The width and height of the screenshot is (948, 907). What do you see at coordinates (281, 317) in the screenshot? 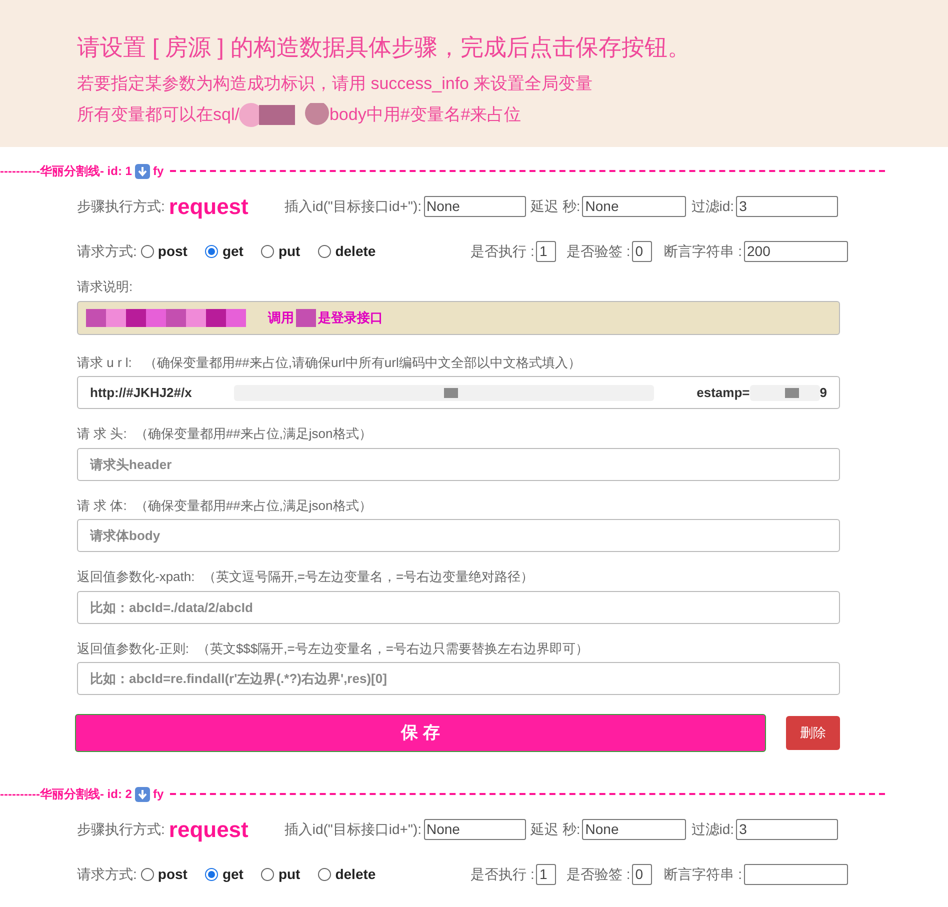
I see `description-text: 调用` at bounding box center [281, 317].